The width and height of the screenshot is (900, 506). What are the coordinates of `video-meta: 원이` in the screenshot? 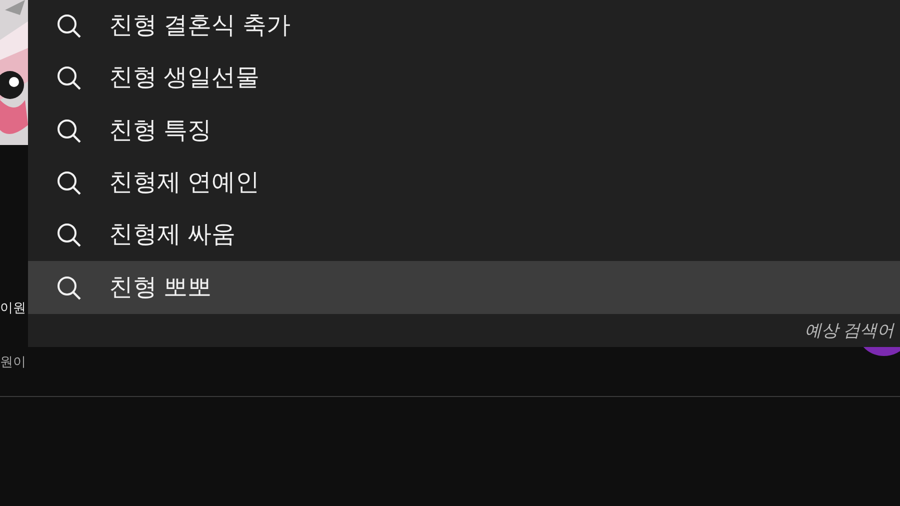 It's located at (13, 362).